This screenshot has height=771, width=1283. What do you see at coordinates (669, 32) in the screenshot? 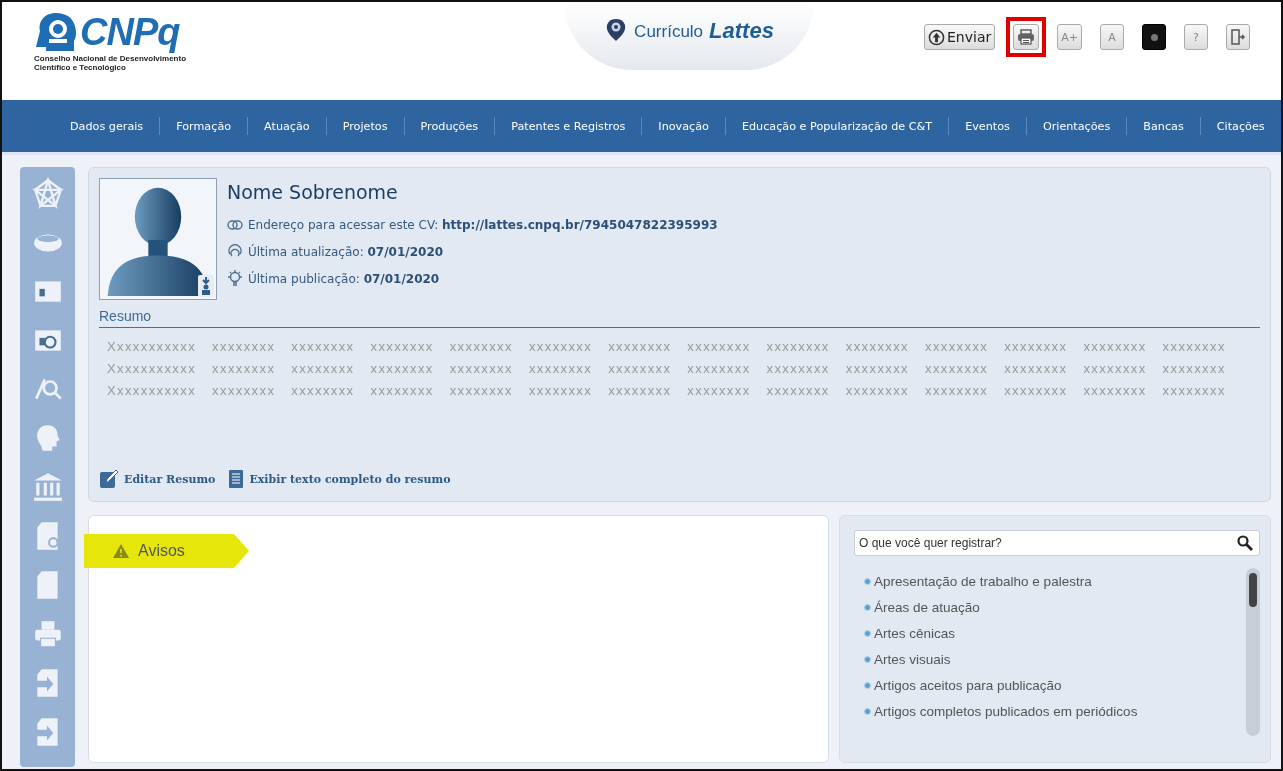
I see `app-title-prefix: Currículo` at bounding box center [669, 32].